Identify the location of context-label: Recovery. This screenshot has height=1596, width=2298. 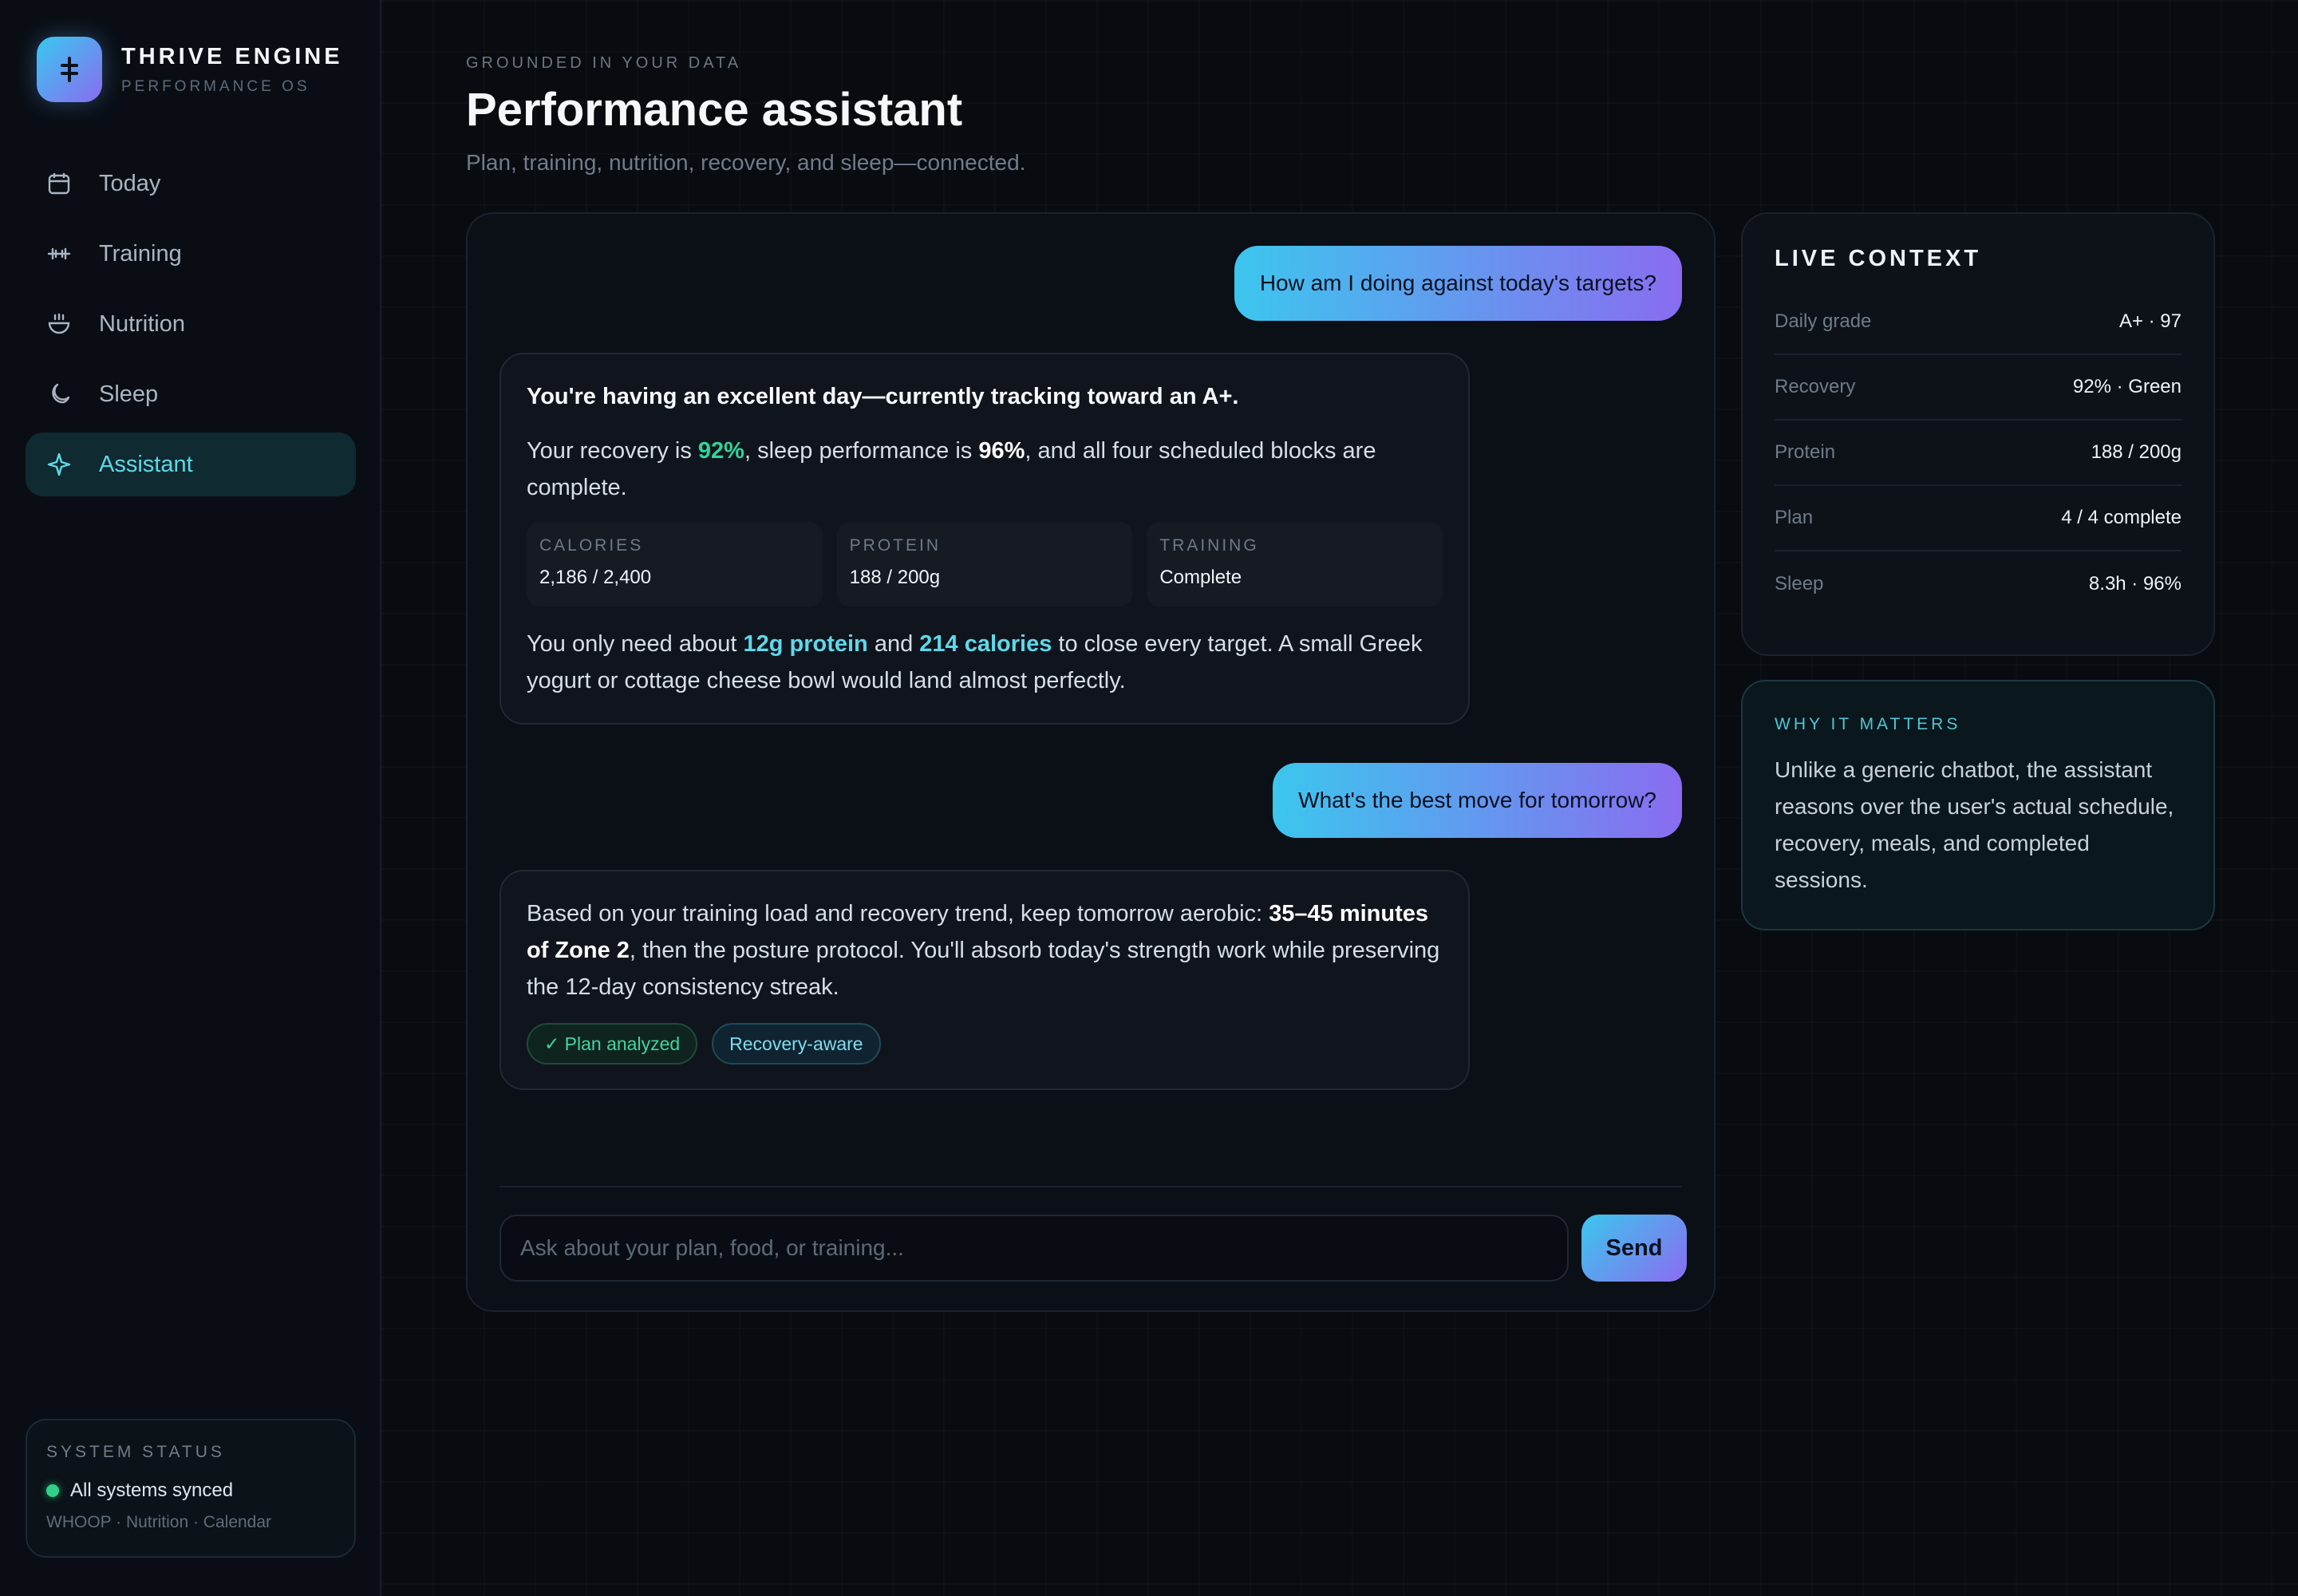
(1816, 386).